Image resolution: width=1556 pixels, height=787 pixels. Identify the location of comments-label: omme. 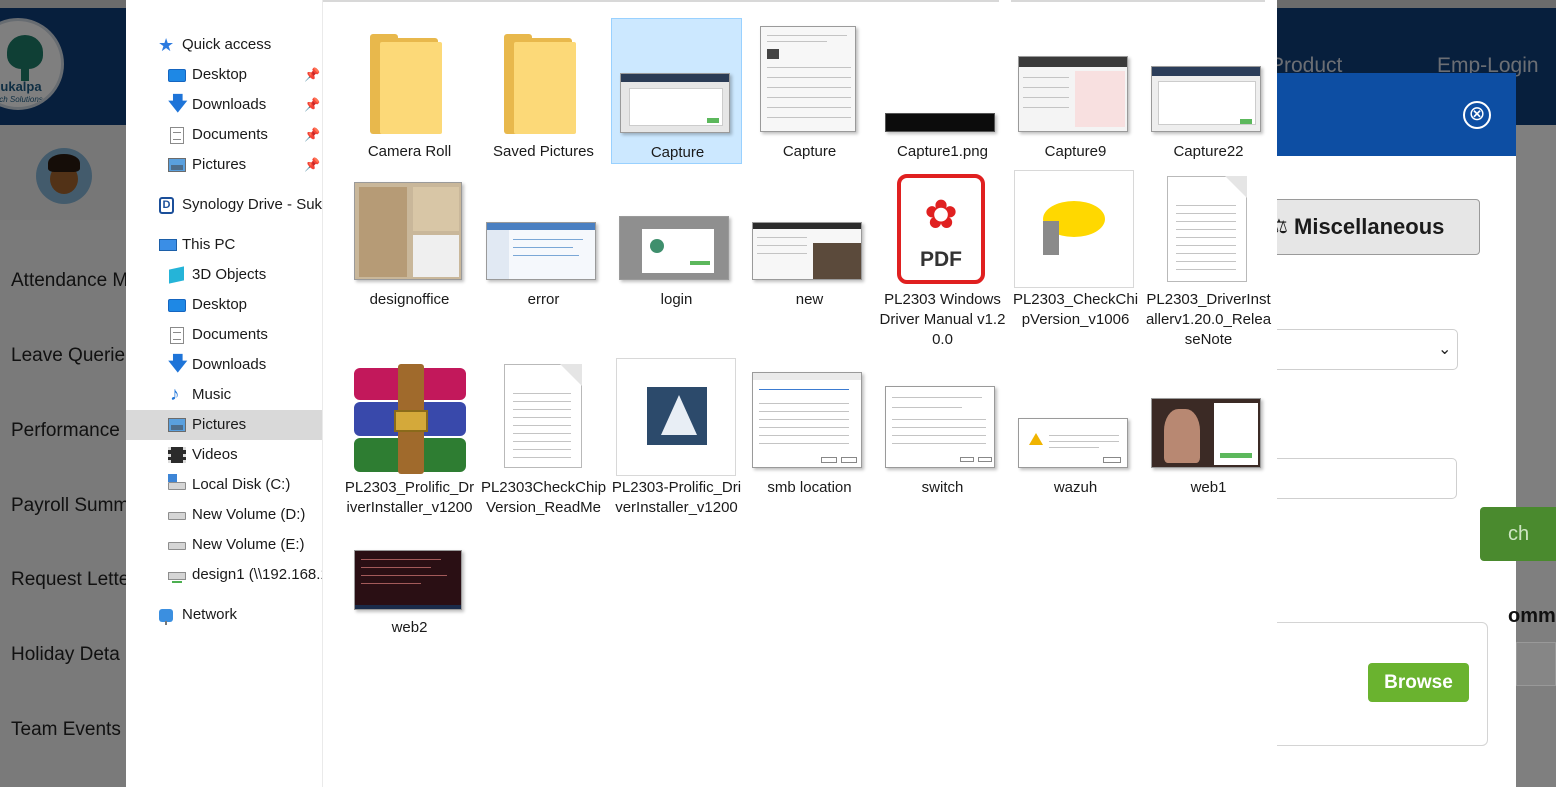
(1532, 616).